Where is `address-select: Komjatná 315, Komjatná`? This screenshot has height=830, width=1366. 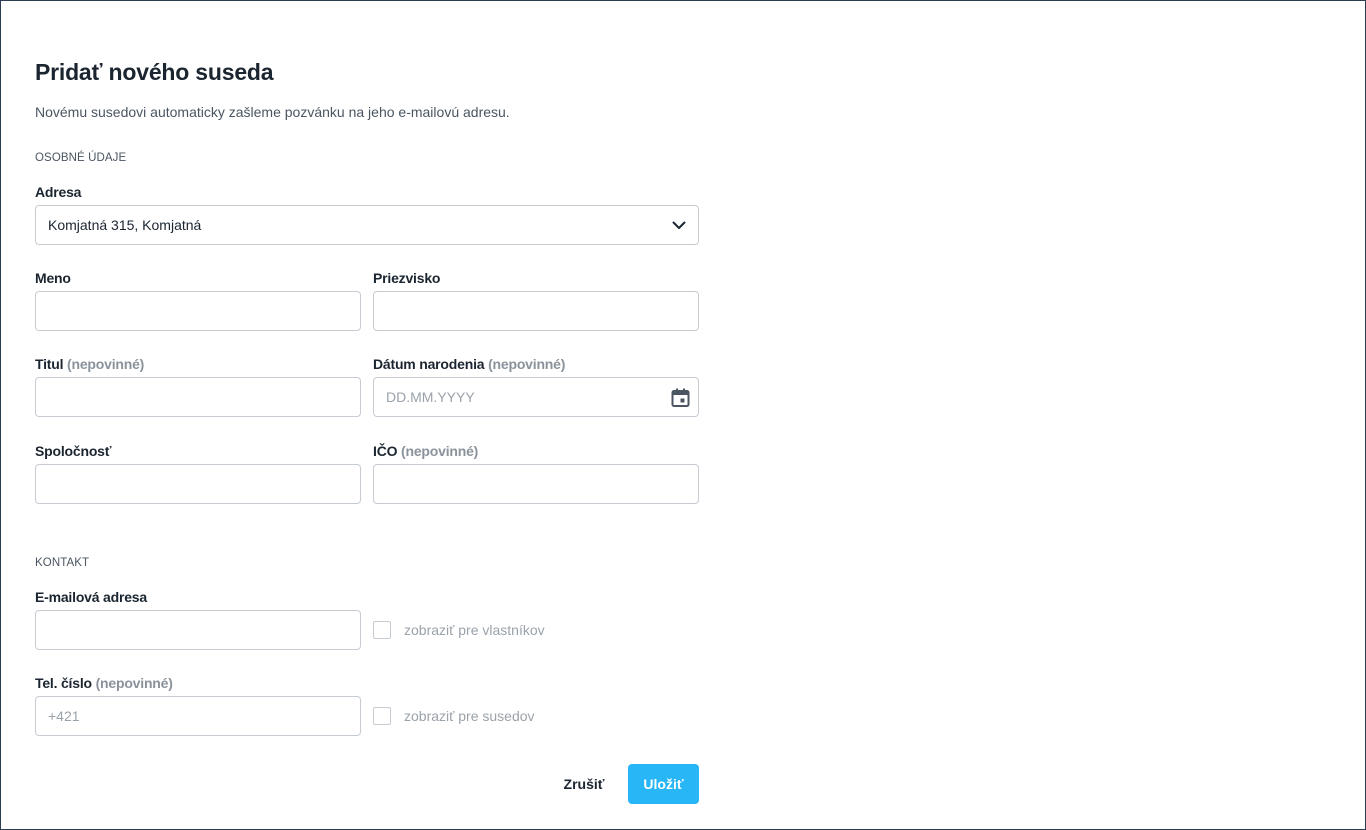
address-select: Komjatná 315, Komjatná is located at coordinates (367, 225).